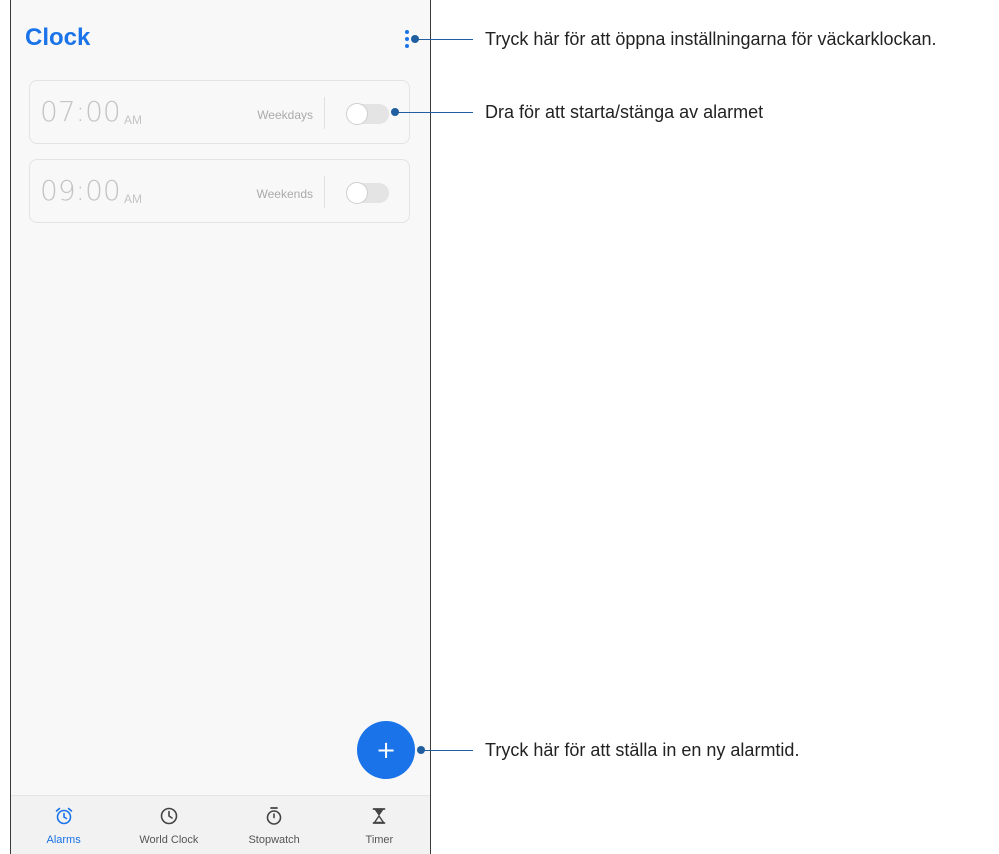 Image resolution: width=999 pixels, height=854 pixels. Describe the element at coordinates (58, 37) in the screenshot. I see `app-title: Clock` at that location.